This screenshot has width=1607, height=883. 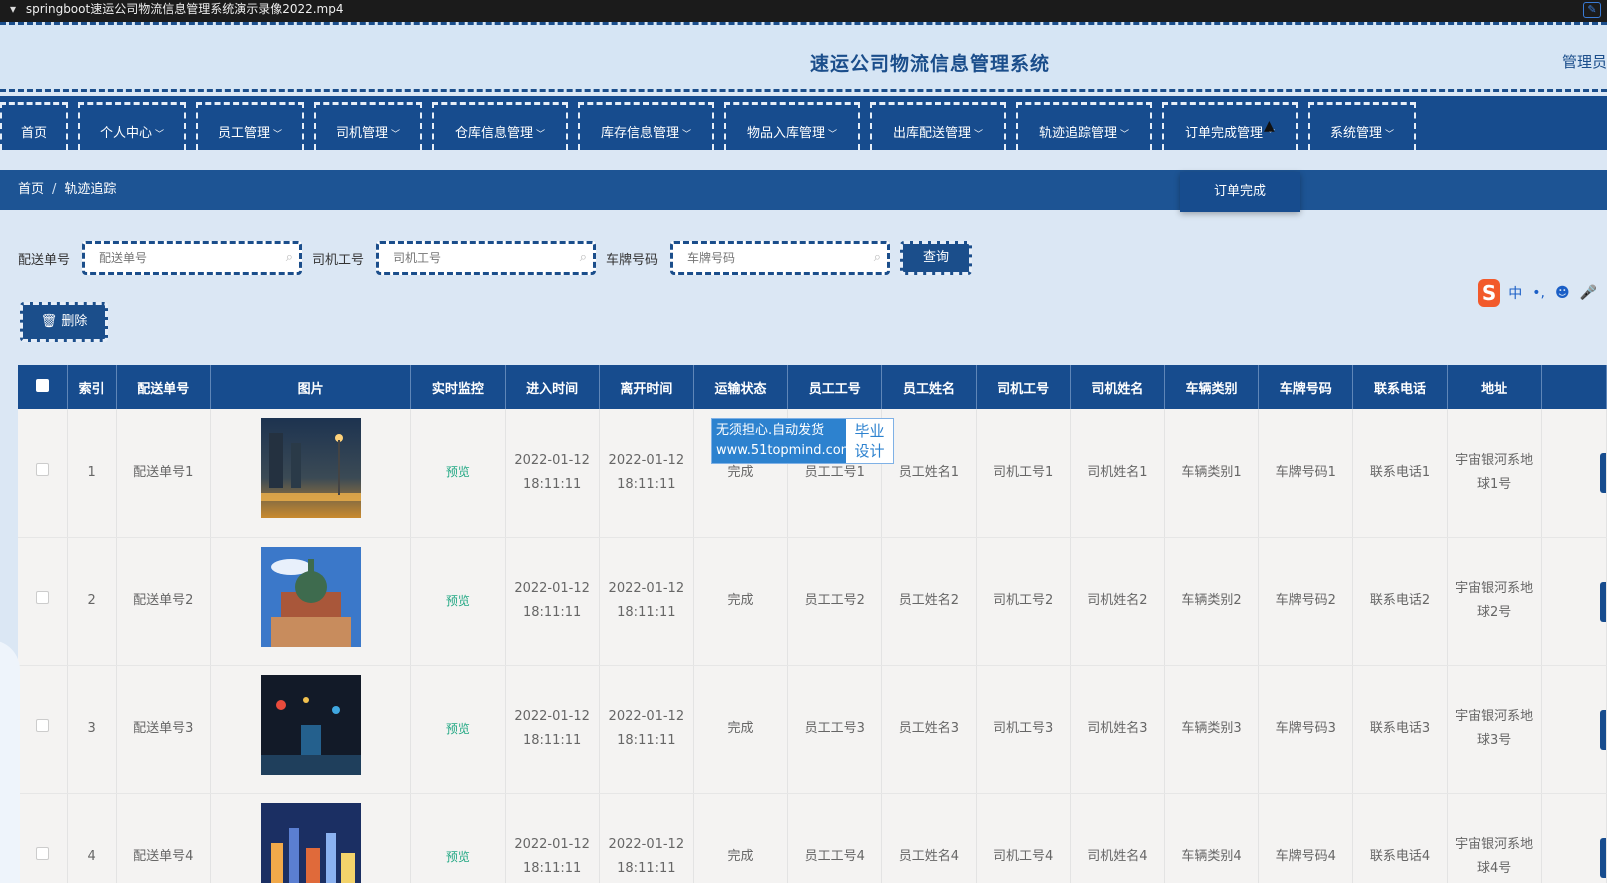 I want to click on cell-emp-name: 员工姓名4, so click(x=929, y=838).